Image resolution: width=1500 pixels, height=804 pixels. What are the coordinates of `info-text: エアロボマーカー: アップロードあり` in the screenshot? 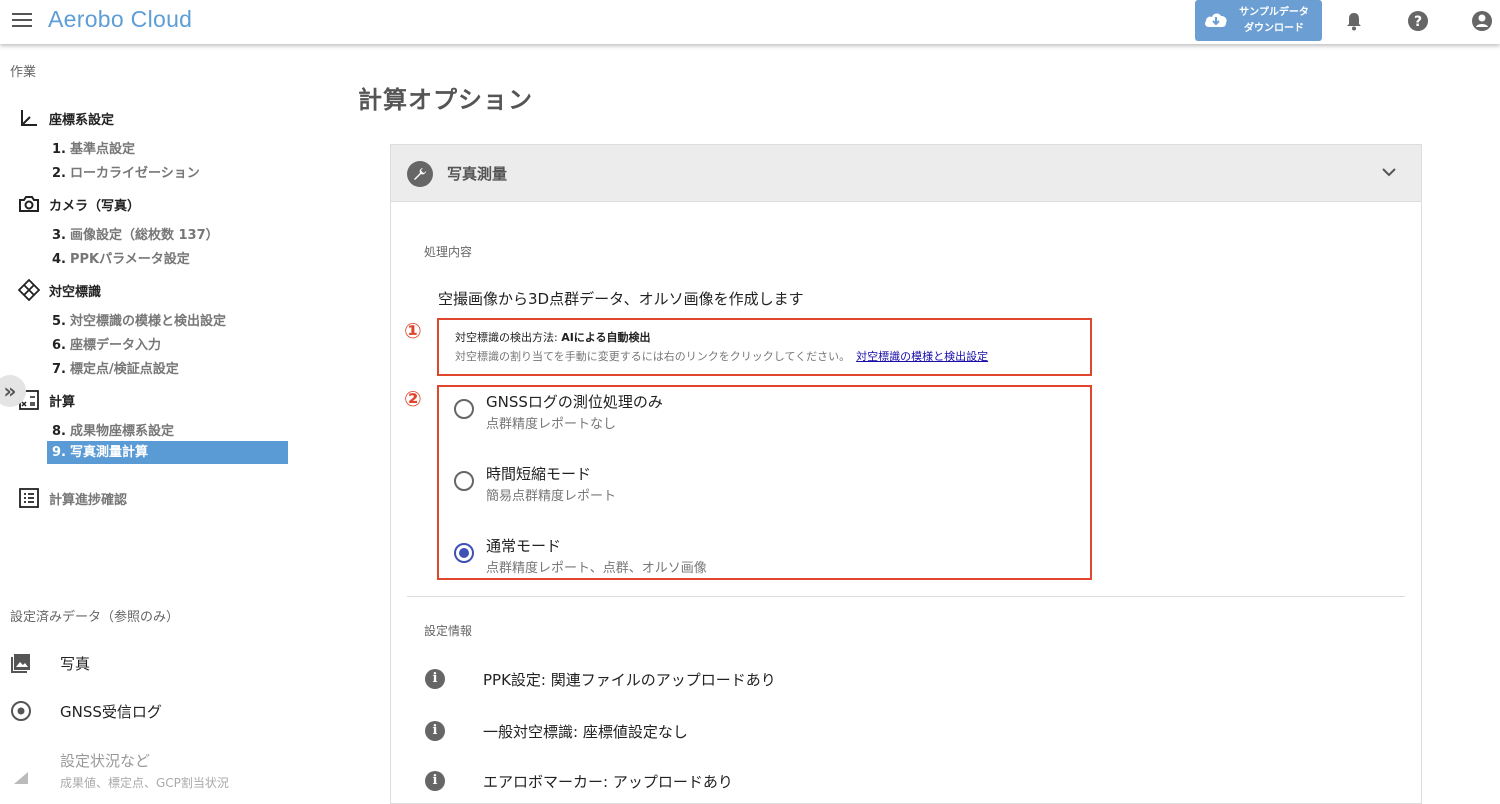 It's located at (608, 781).